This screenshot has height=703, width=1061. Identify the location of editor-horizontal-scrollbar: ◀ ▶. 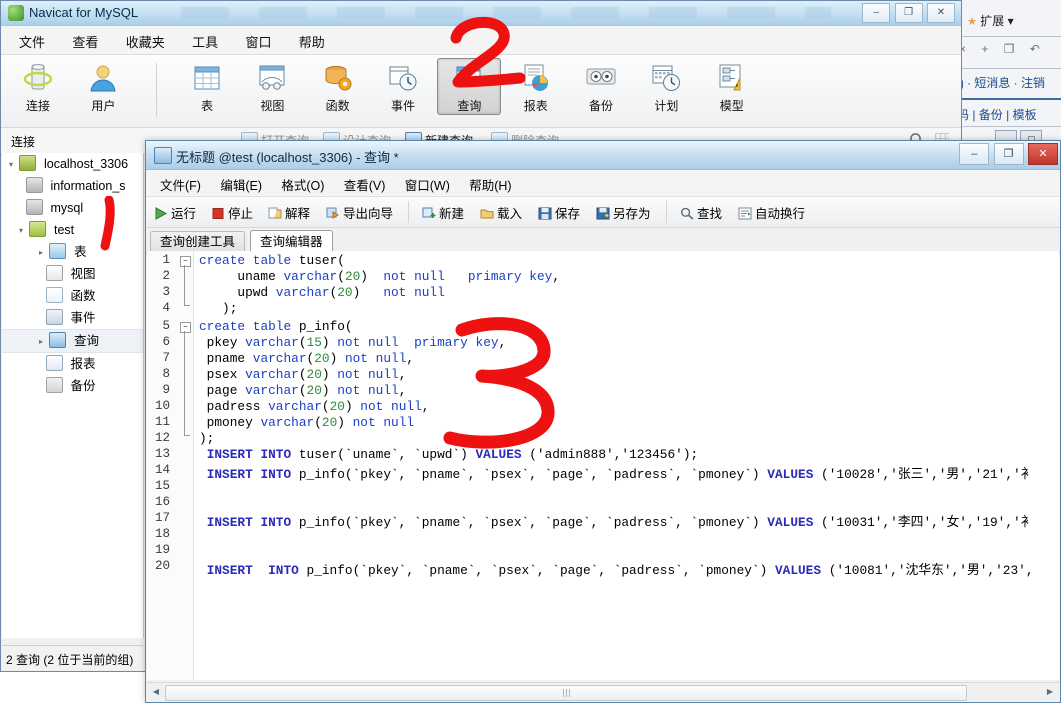
(603, 691).